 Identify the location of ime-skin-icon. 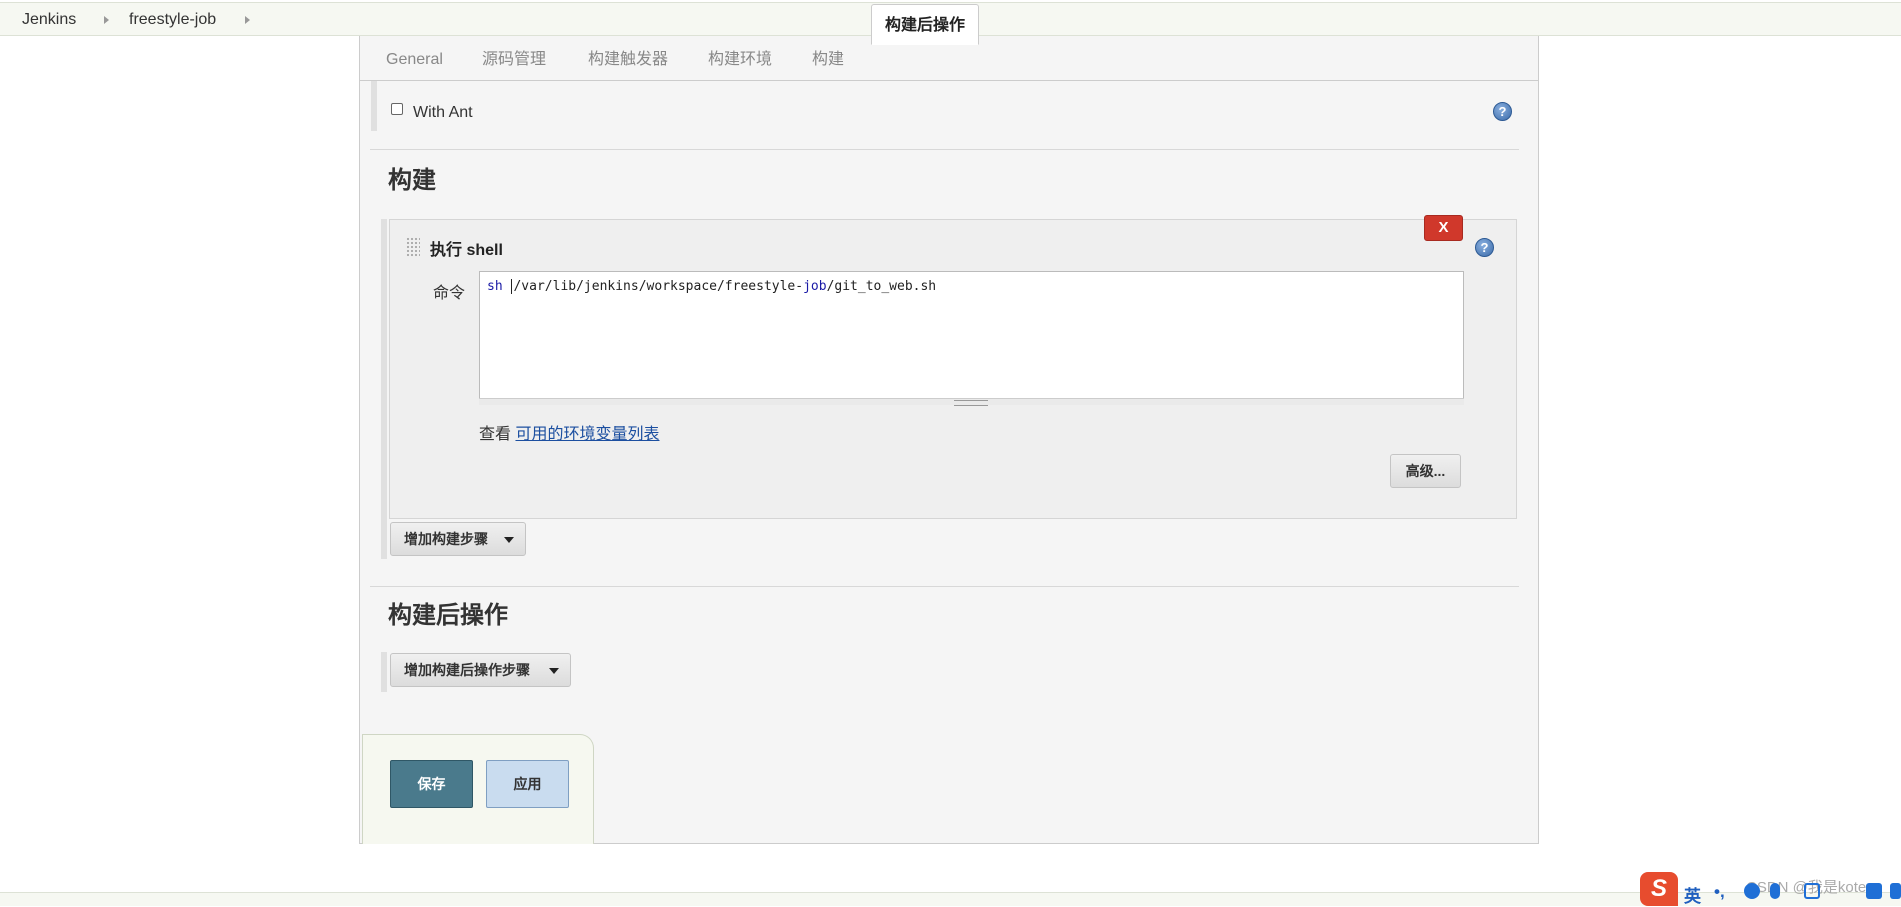
(1874, 891).